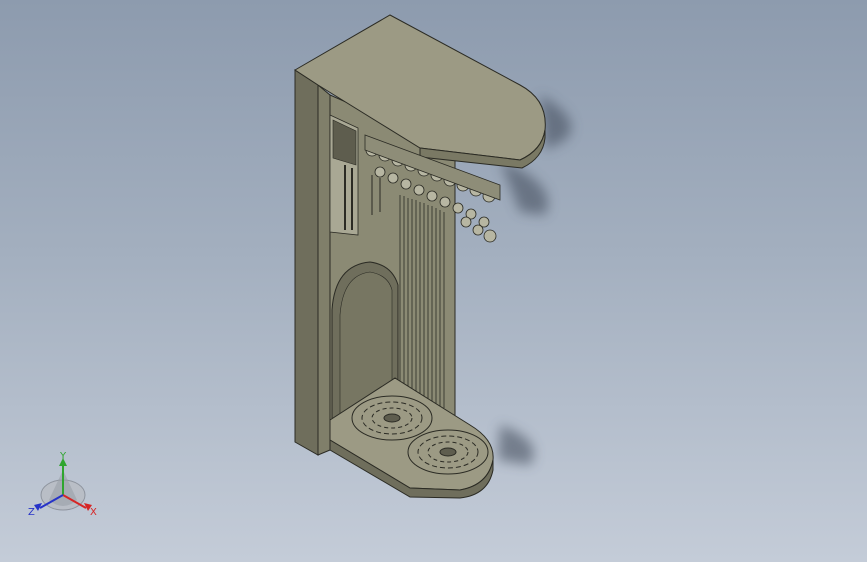 The width and height of the screenshot is (867, 562). What do you see at coordinates (93, 512) in the screenshot?
I see `triad-x-label: X` at bounding box center [93, 512].